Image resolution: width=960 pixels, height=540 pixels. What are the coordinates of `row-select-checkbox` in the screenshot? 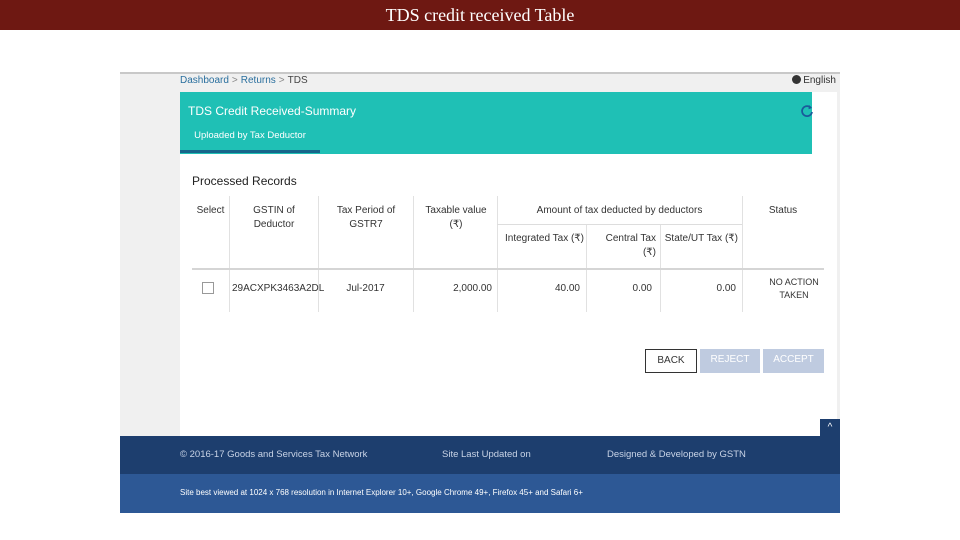 It's located at (208, 288).